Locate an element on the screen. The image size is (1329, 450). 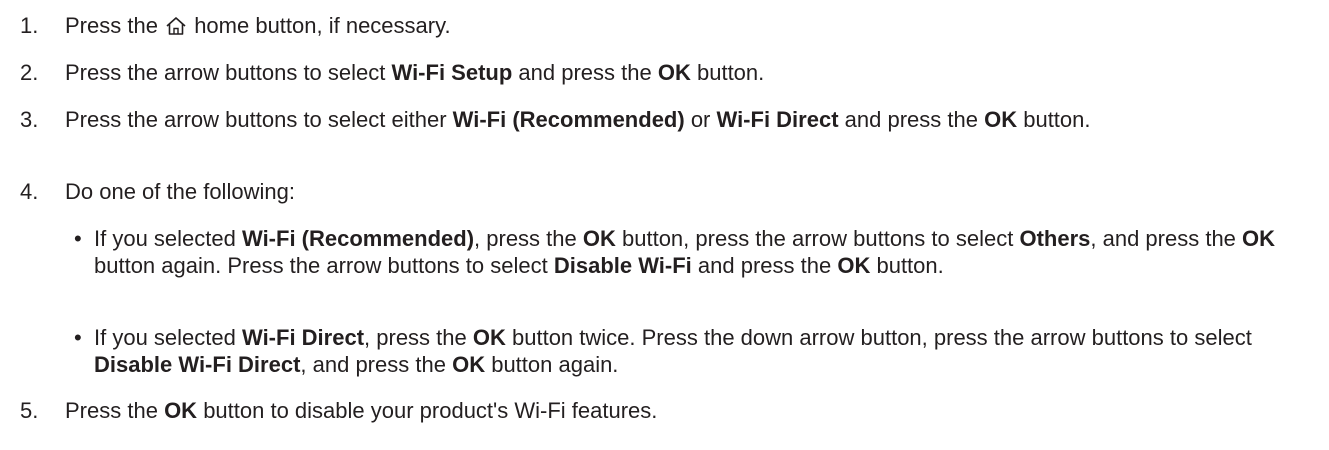
step-text: Press the home button, if necessary. is located at coordinates (690, 25).